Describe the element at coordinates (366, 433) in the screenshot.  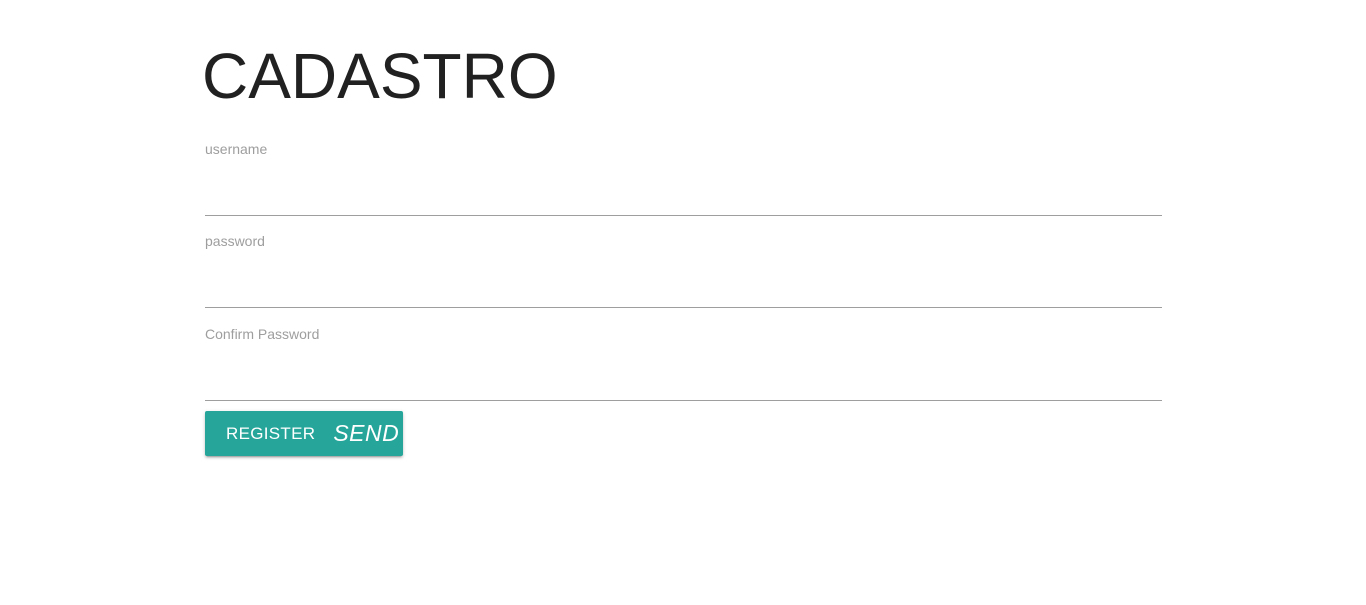
I see `send-icon: SEND` at that location.